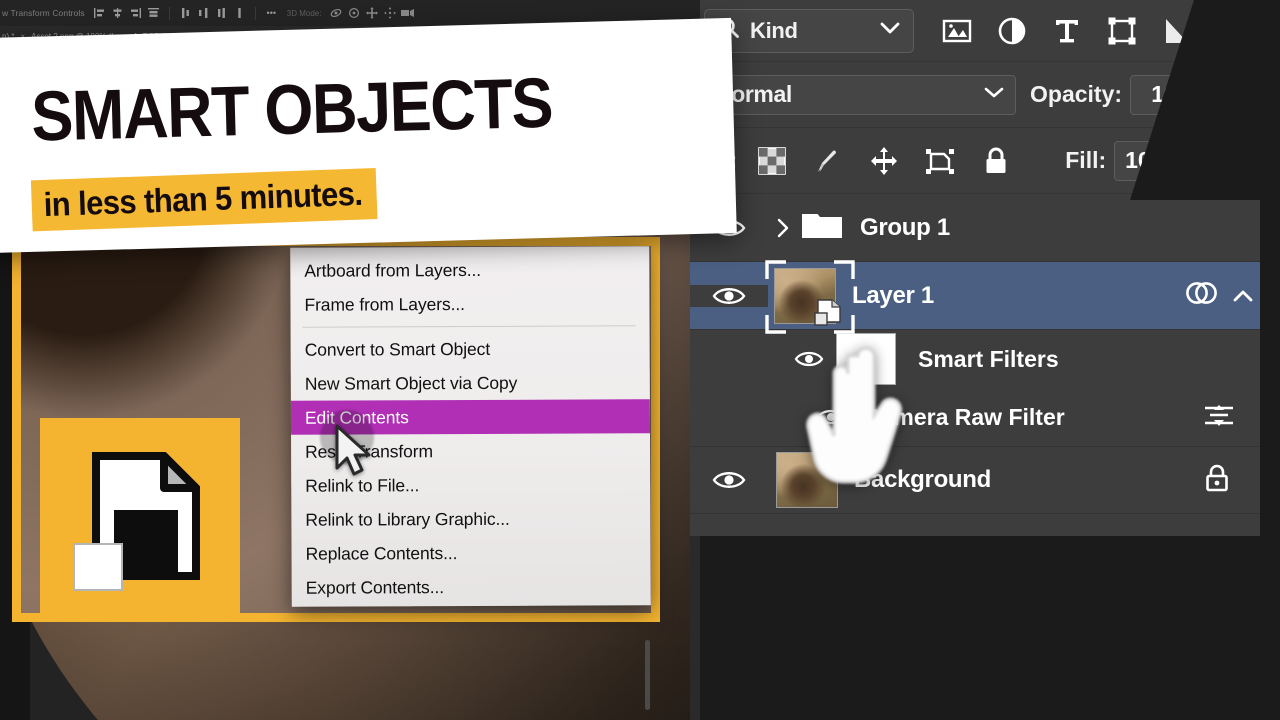 Image resolution: width=1280 pixels, height=720 pixels. I want to click on type-filter-icon, so click(1067, 31).